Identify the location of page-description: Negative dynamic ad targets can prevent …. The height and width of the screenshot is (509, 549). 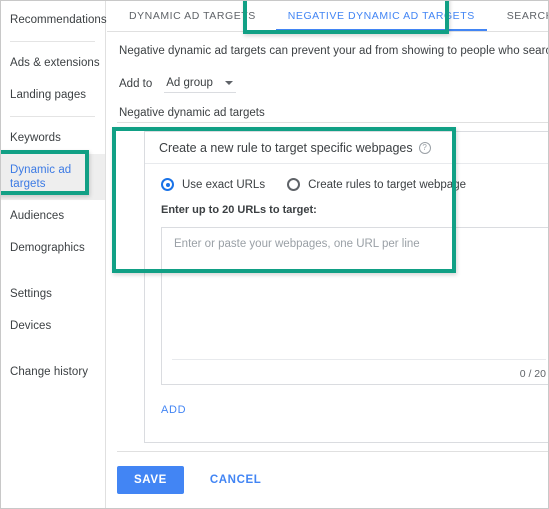
(334, 51).